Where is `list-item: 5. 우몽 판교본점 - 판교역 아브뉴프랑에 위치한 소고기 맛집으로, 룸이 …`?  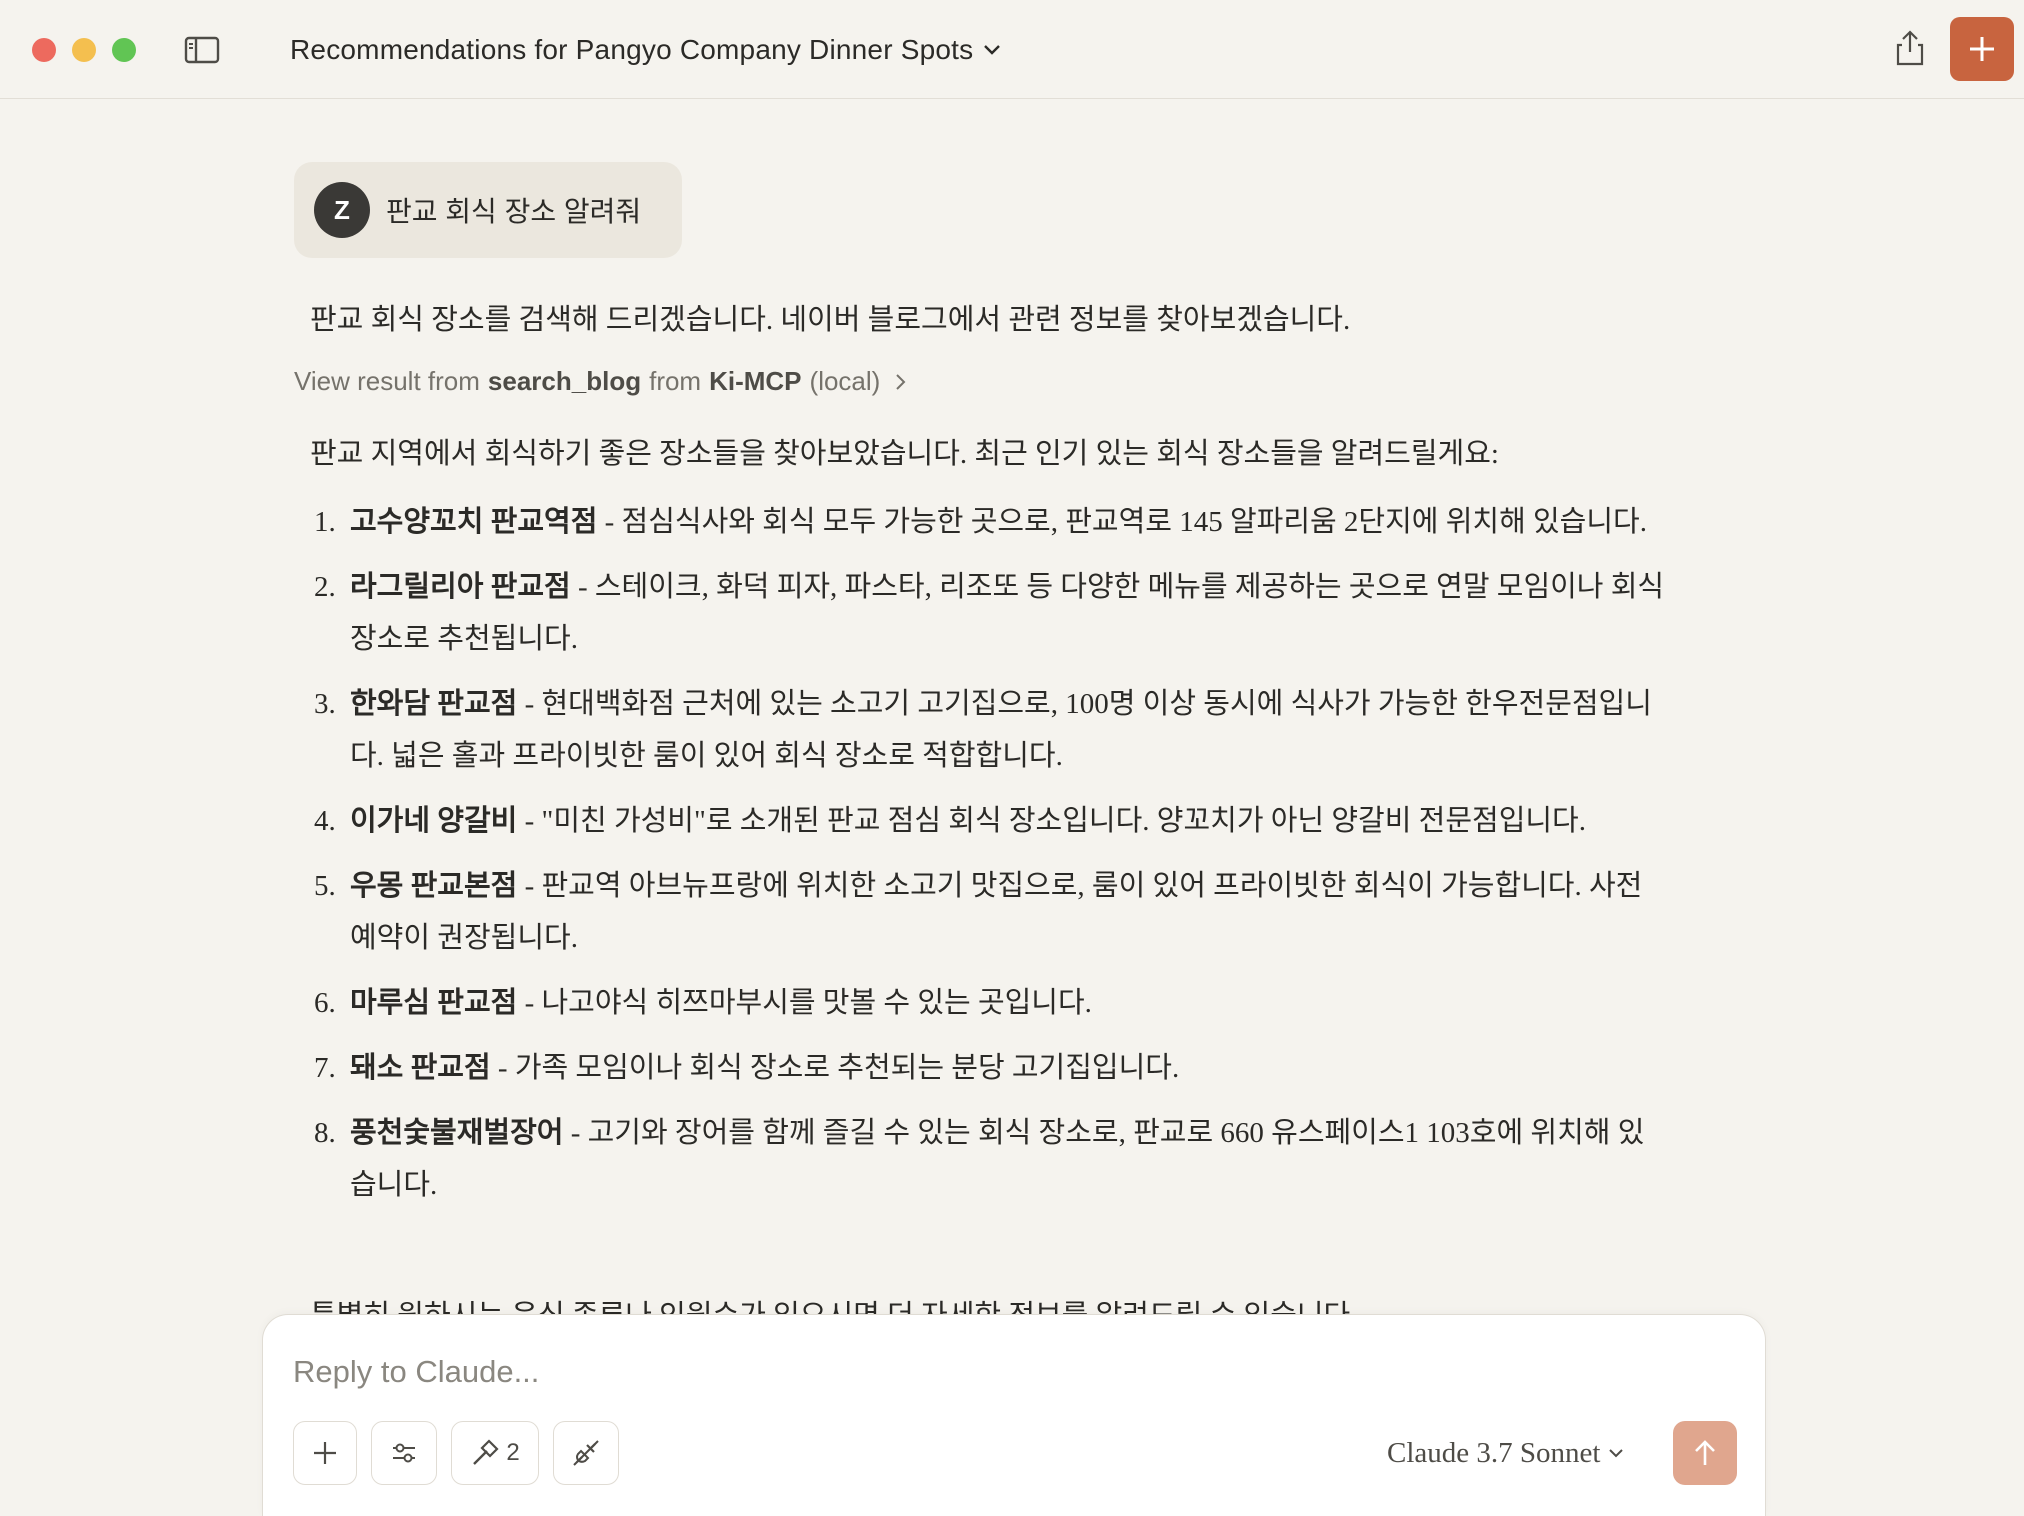 list-item: 5. 우몽 판교본점 - 판교역 아브뉴프랑에 위치한 소고기 맛집으로, 룸이 … is located at coordinates (978, 912).